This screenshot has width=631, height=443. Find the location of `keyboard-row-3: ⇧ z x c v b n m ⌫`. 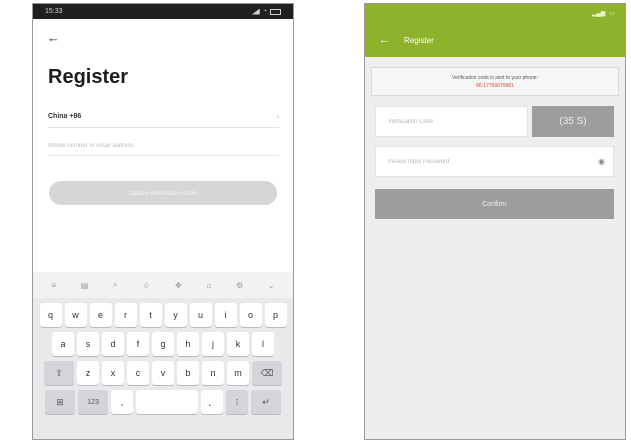

keyboard-row-3: ⇧ z x c v b n m ⌫ is located at coordinates (163, 373).